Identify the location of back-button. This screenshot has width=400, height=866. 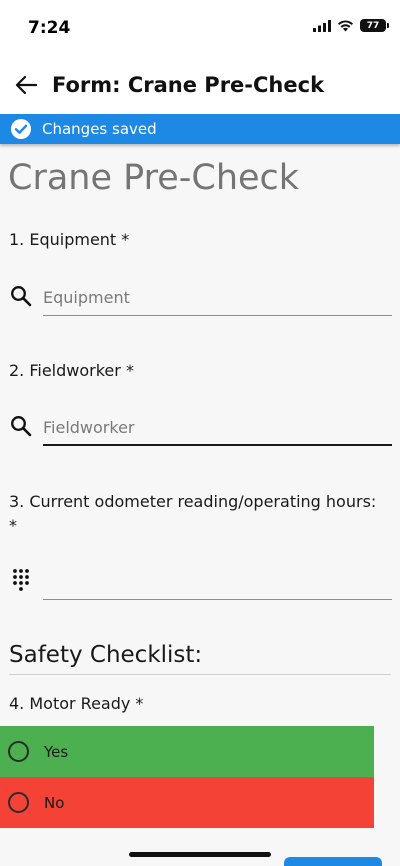
(26, 85).